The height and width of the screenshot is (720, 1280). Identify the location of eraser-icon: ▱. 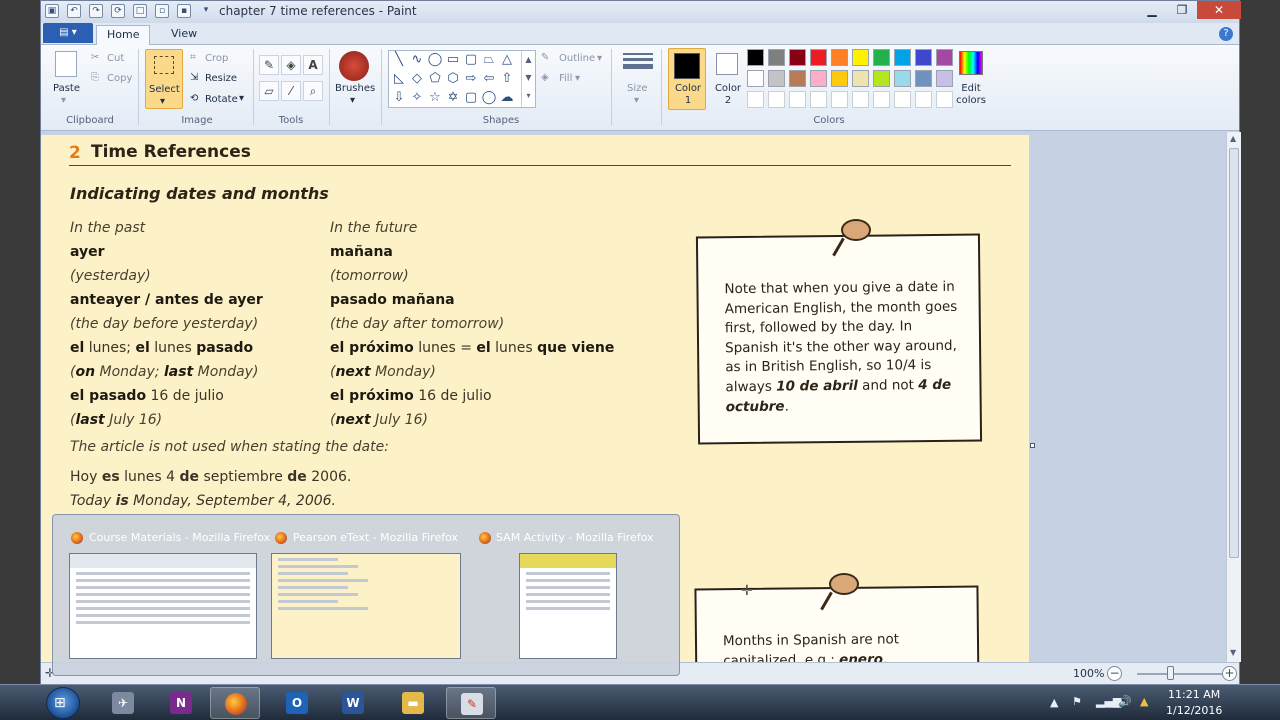
(269, 91).